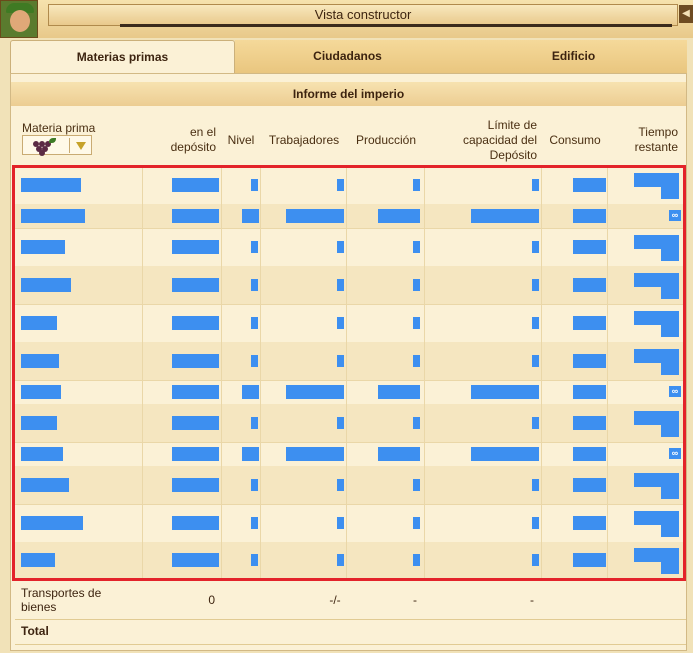 This screenshot has height=653, width=693. I want to click on transport-workers: -/-, so click(335, 600).